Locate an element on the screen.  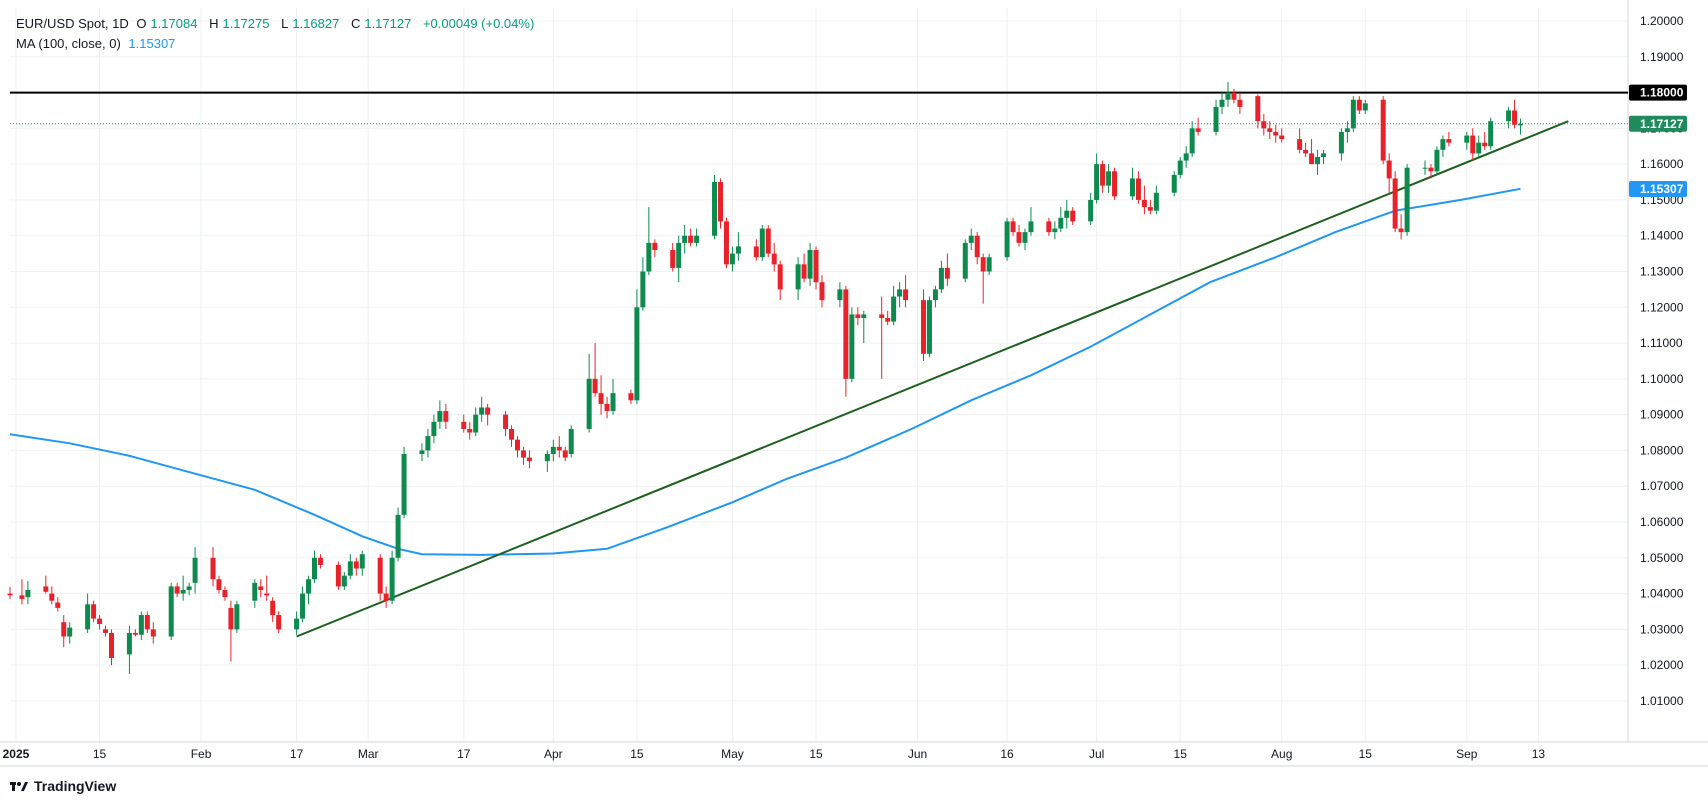
price-tick-label: 1.02000 is located at coordinates (1662, 665).